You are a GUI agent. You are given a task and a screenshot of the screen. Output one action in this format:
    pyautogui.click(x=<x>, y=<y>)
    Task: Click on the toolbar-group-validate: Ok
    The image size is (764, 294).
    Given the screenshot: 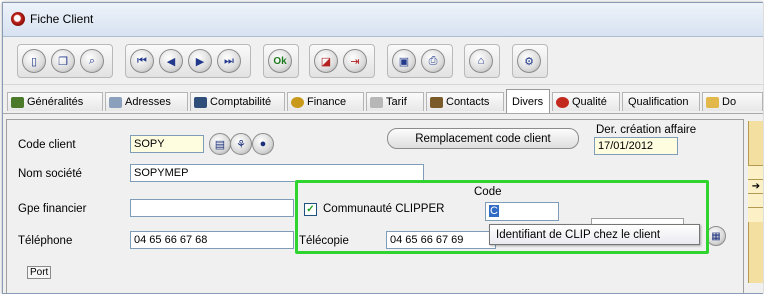 What is the action you would take?
    pyautogui.click(x=281, y=61)
    